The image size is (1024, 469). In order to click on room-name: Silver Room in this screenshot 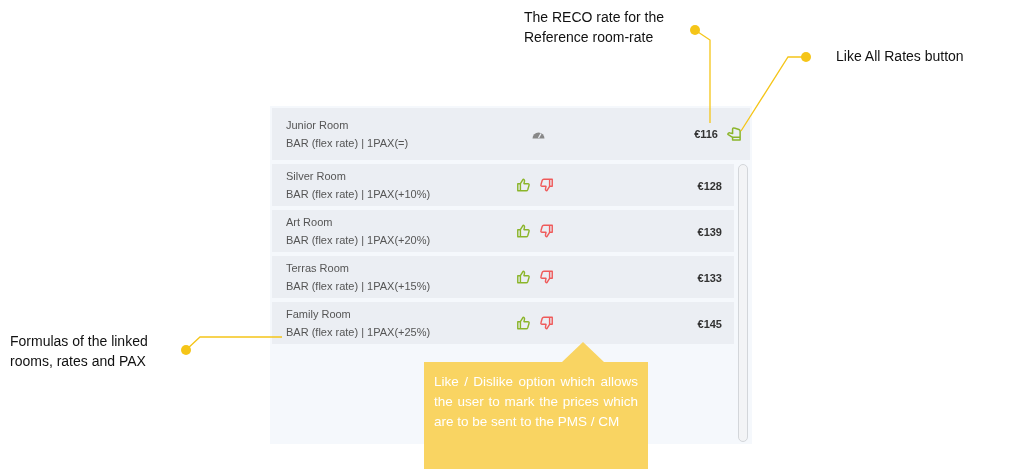, I will do `click(316, 176)`.